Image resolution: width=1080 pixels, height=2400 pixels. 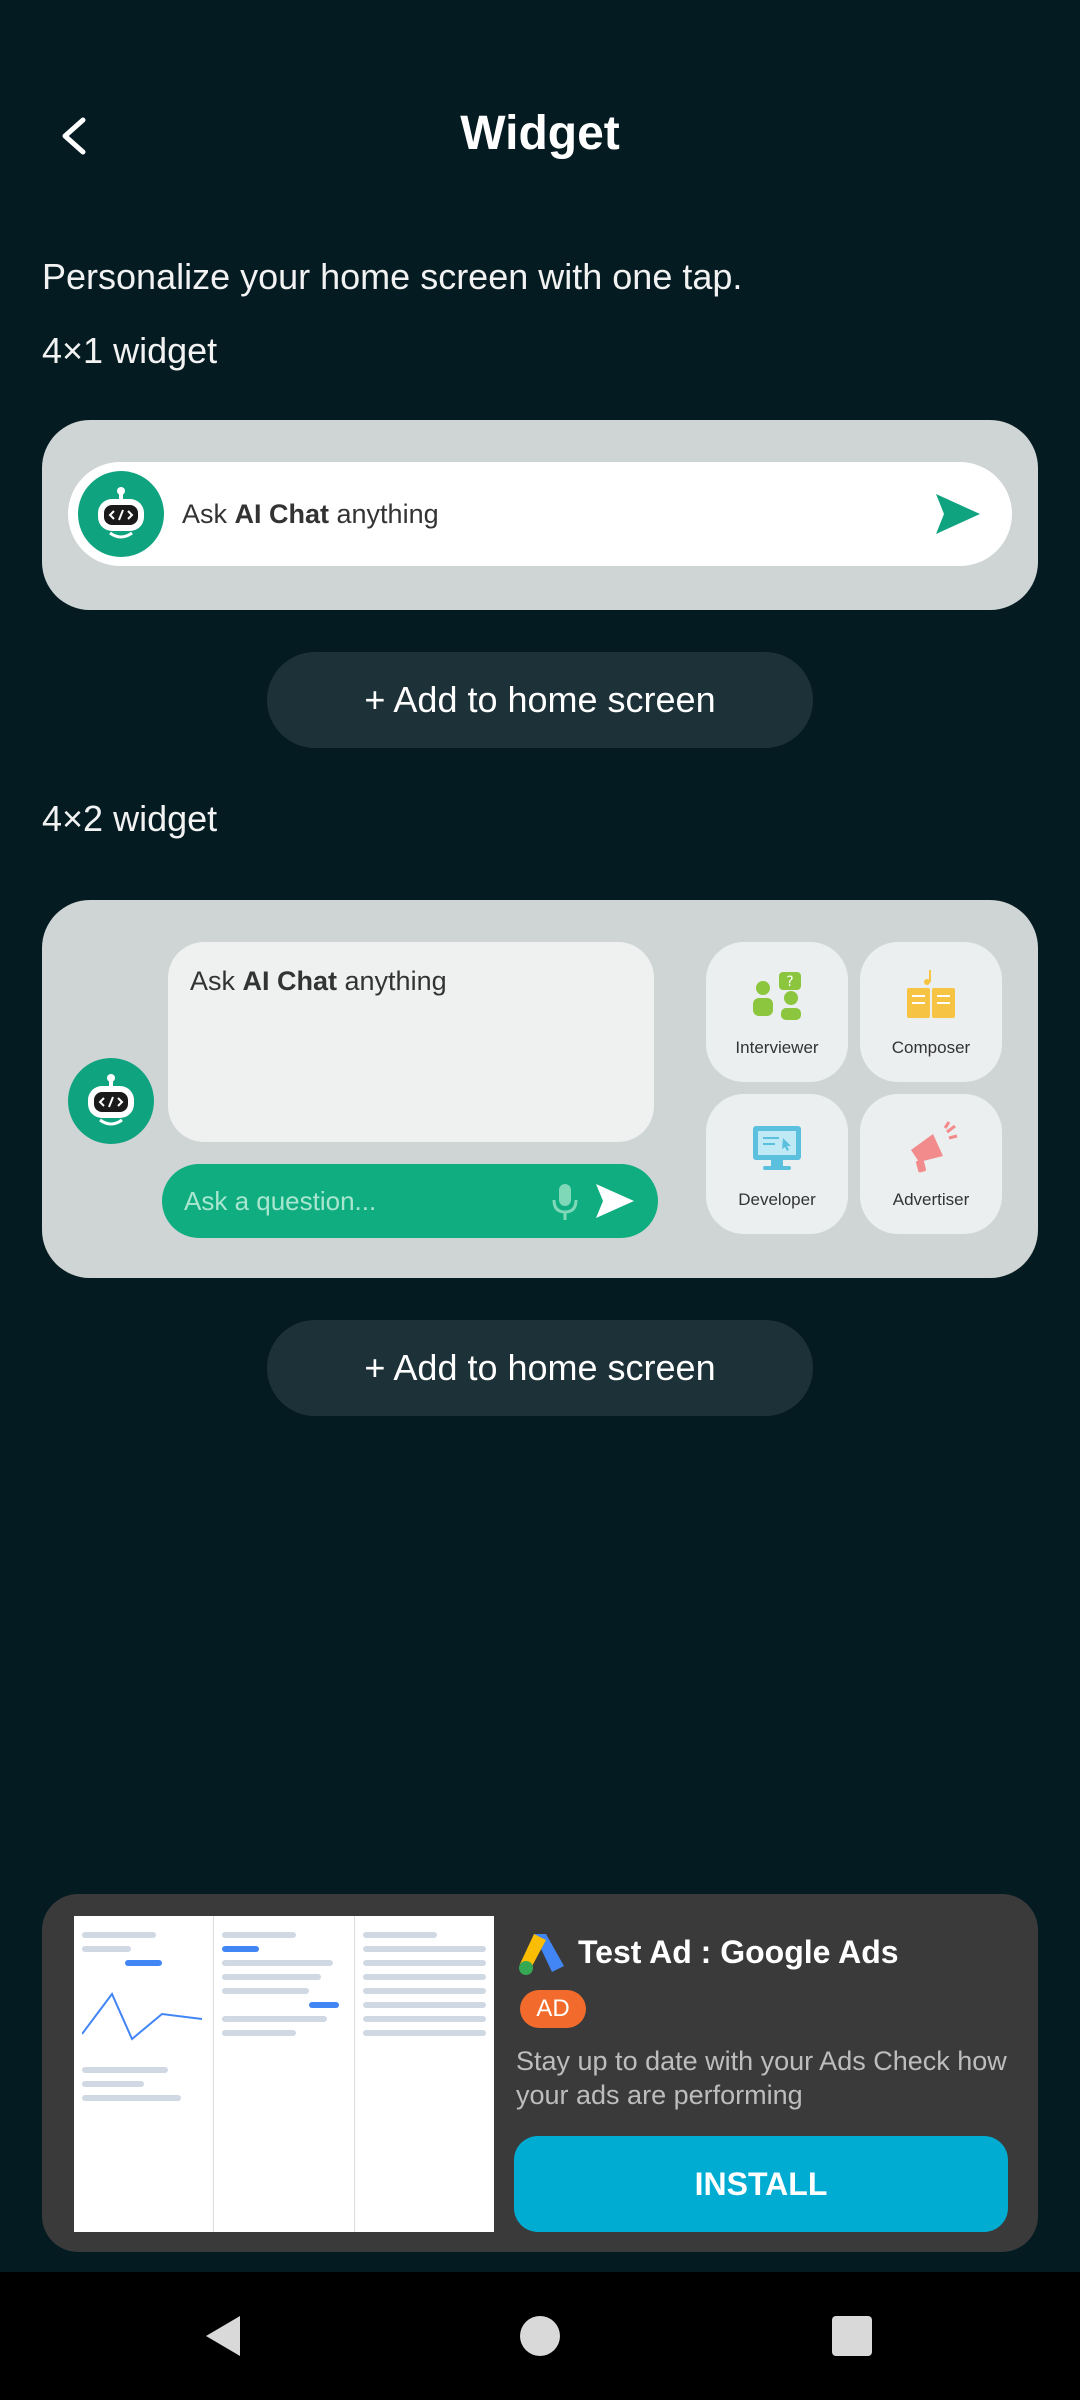 What do you see at coordinates (565, 1202) in the screenshot?
I see `microphone-icon` at bounding box center [565, 1202].